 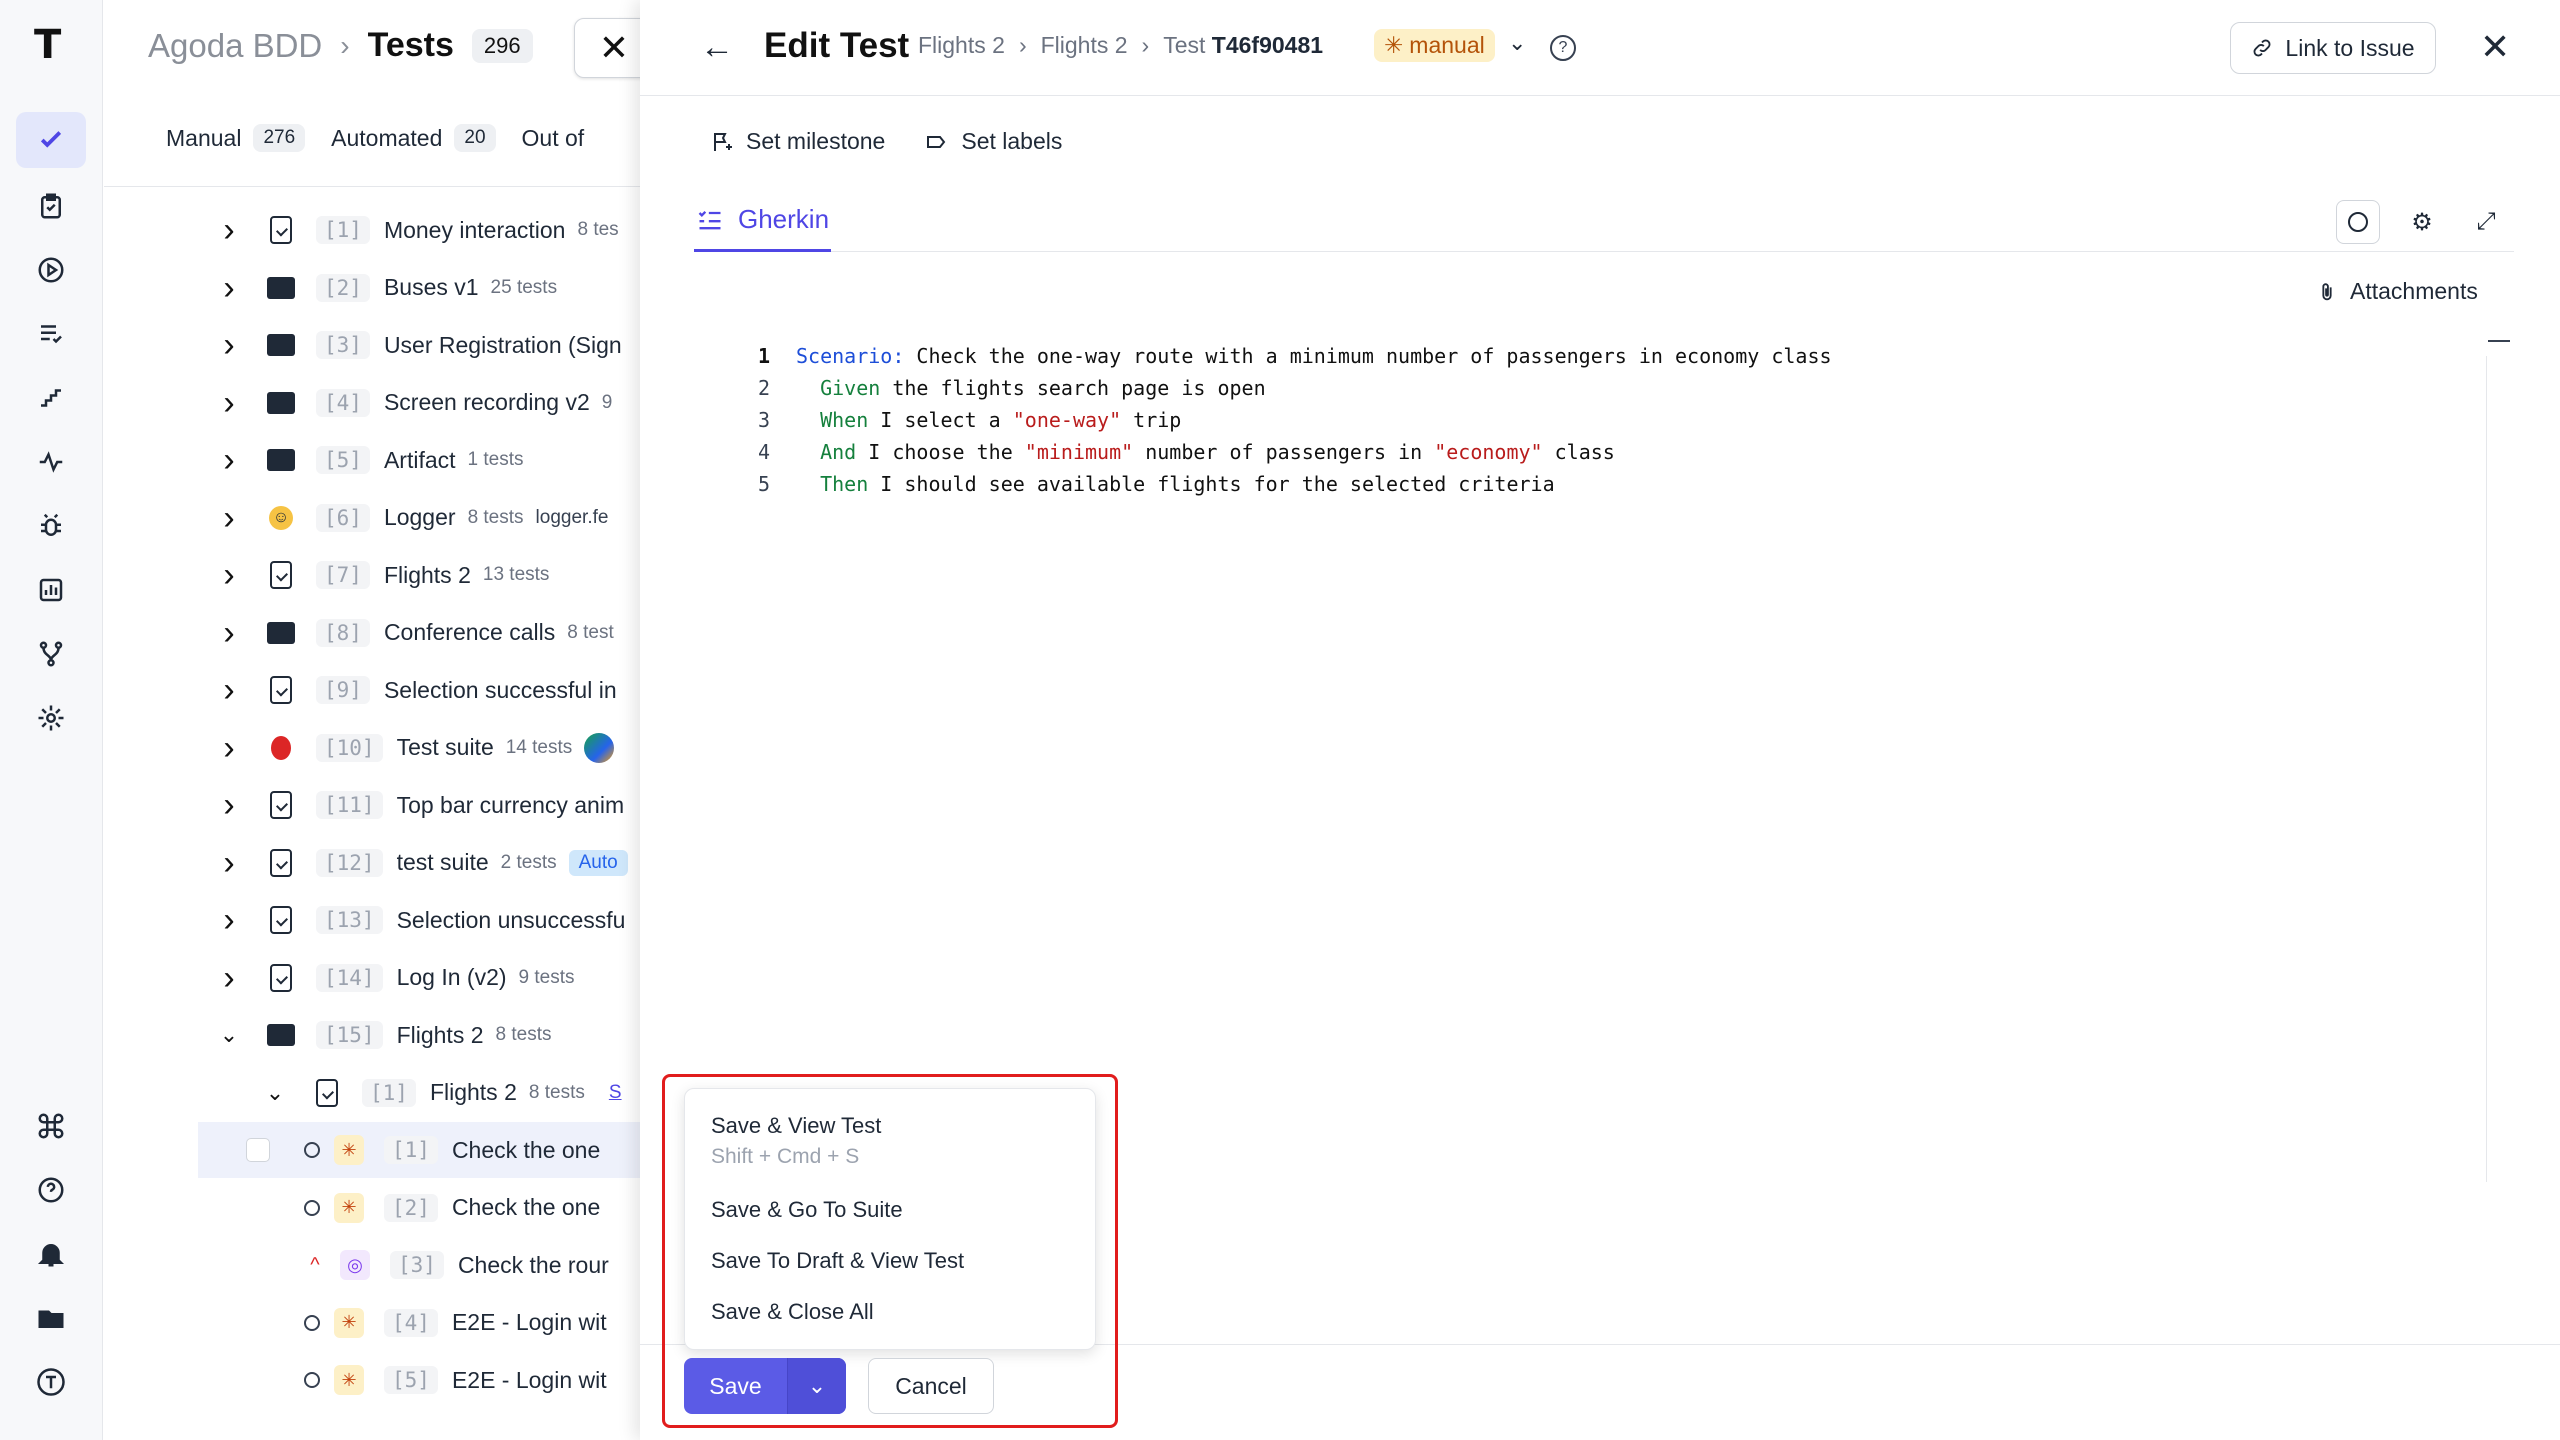 I want to click on tree-row: › [4] Screen recording v2 9, so click(x=374, y=403).